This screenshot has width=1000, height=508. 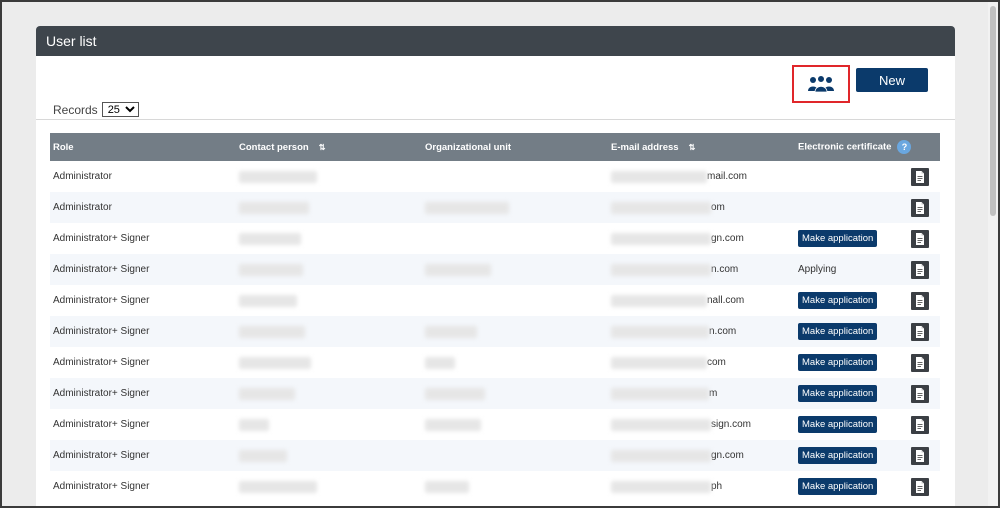 What do you see at coordinates (847, 207) in the screenshot?
I see `cert-cell` at bounding box center [847, 207].